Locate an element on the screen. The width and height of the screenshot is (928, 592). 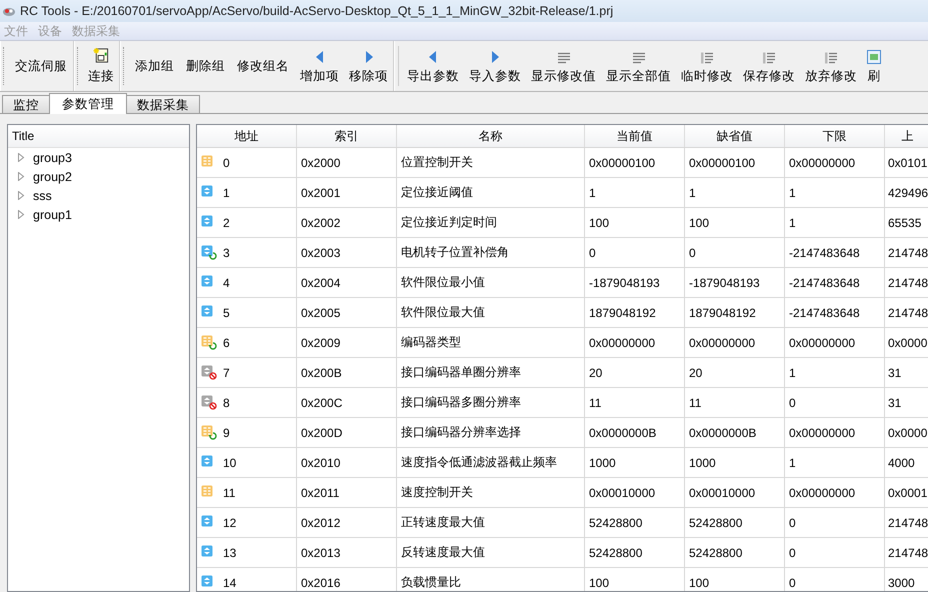
toolbar-button: 移除项 is located at coordinates (368, 66).